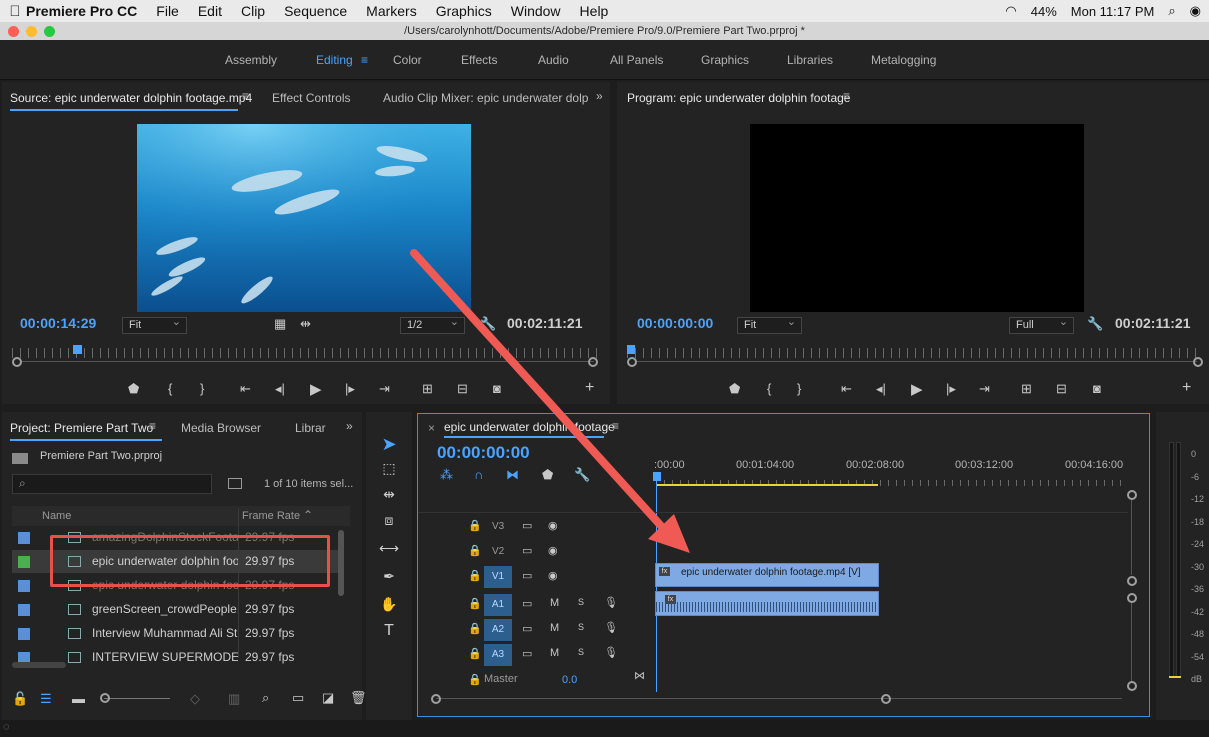 The image size is (1209, 737). What do you see at coordinates (350, 389) in the screenshot?
I see `step-forward-icon: |▸` at bounding box center [350, 389].